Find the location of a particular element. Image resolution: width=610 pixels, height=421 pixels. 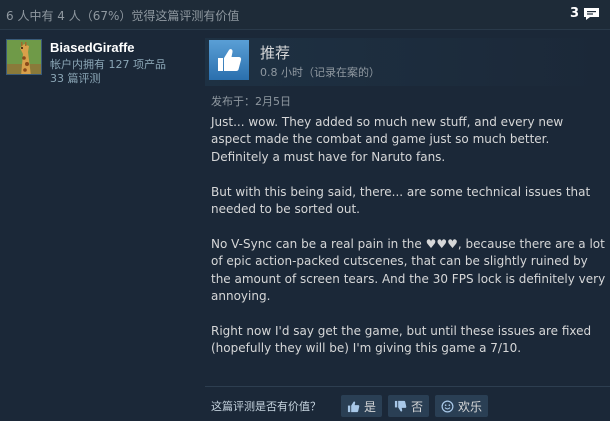

thumbs-up-badge is located at coordinates (229, 60).